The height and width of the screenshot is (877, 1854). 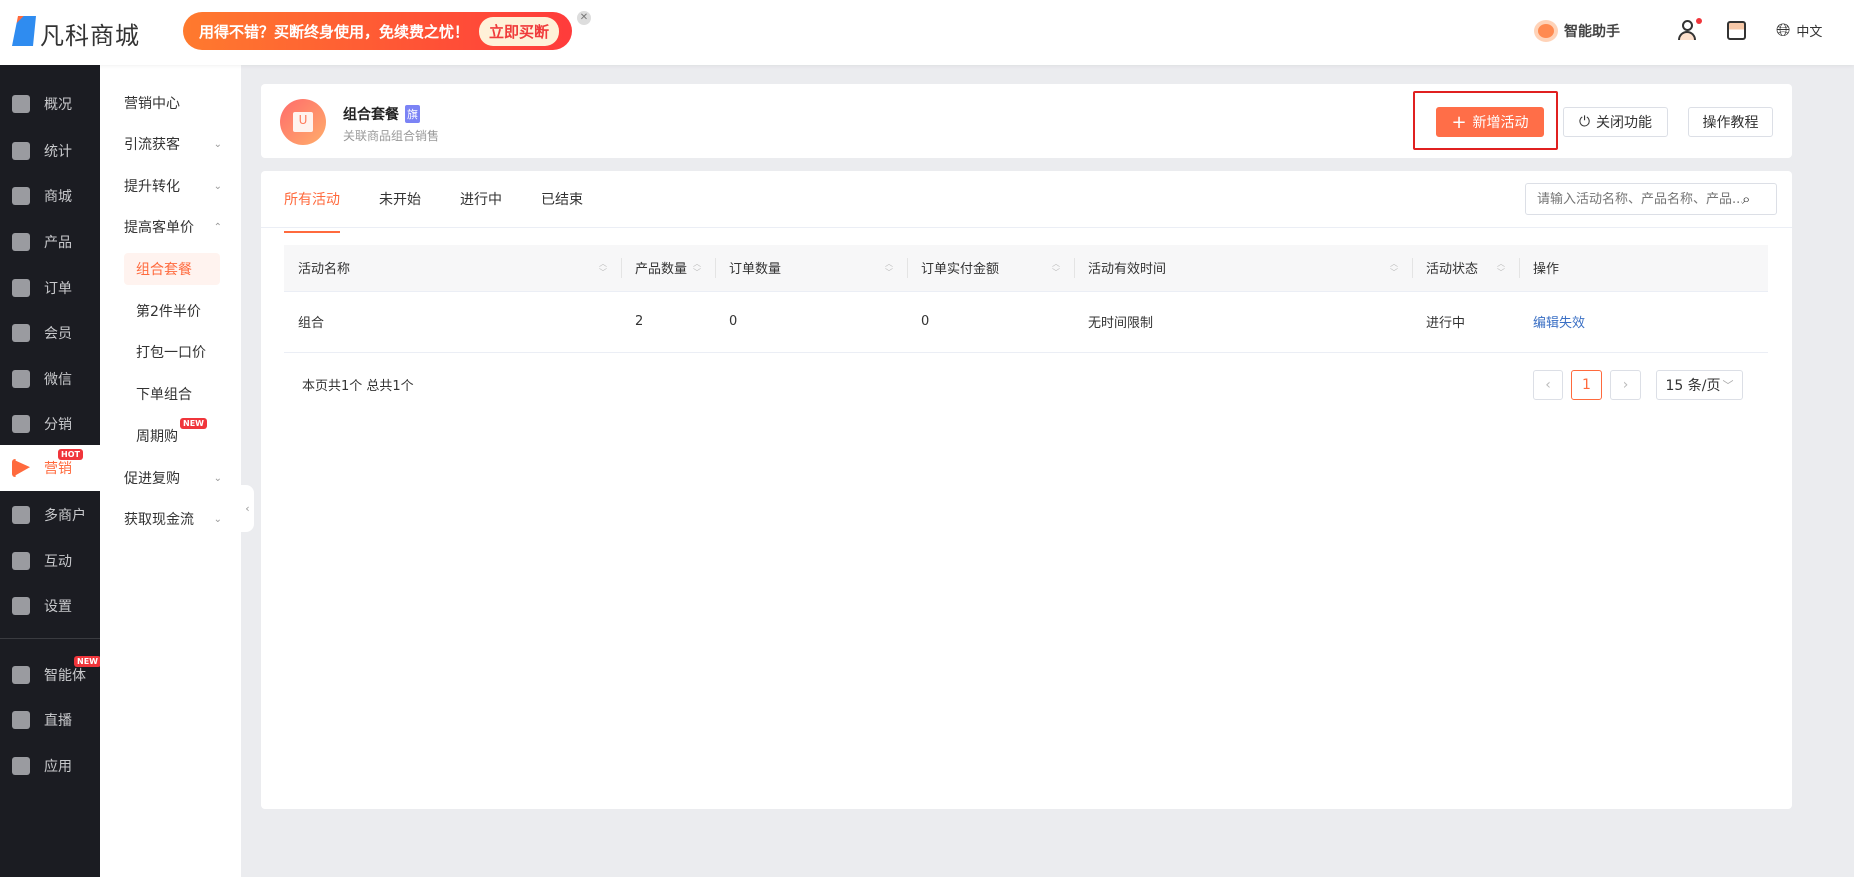 I want to click on tab-1: 未开始, so click(x=400, y=211).